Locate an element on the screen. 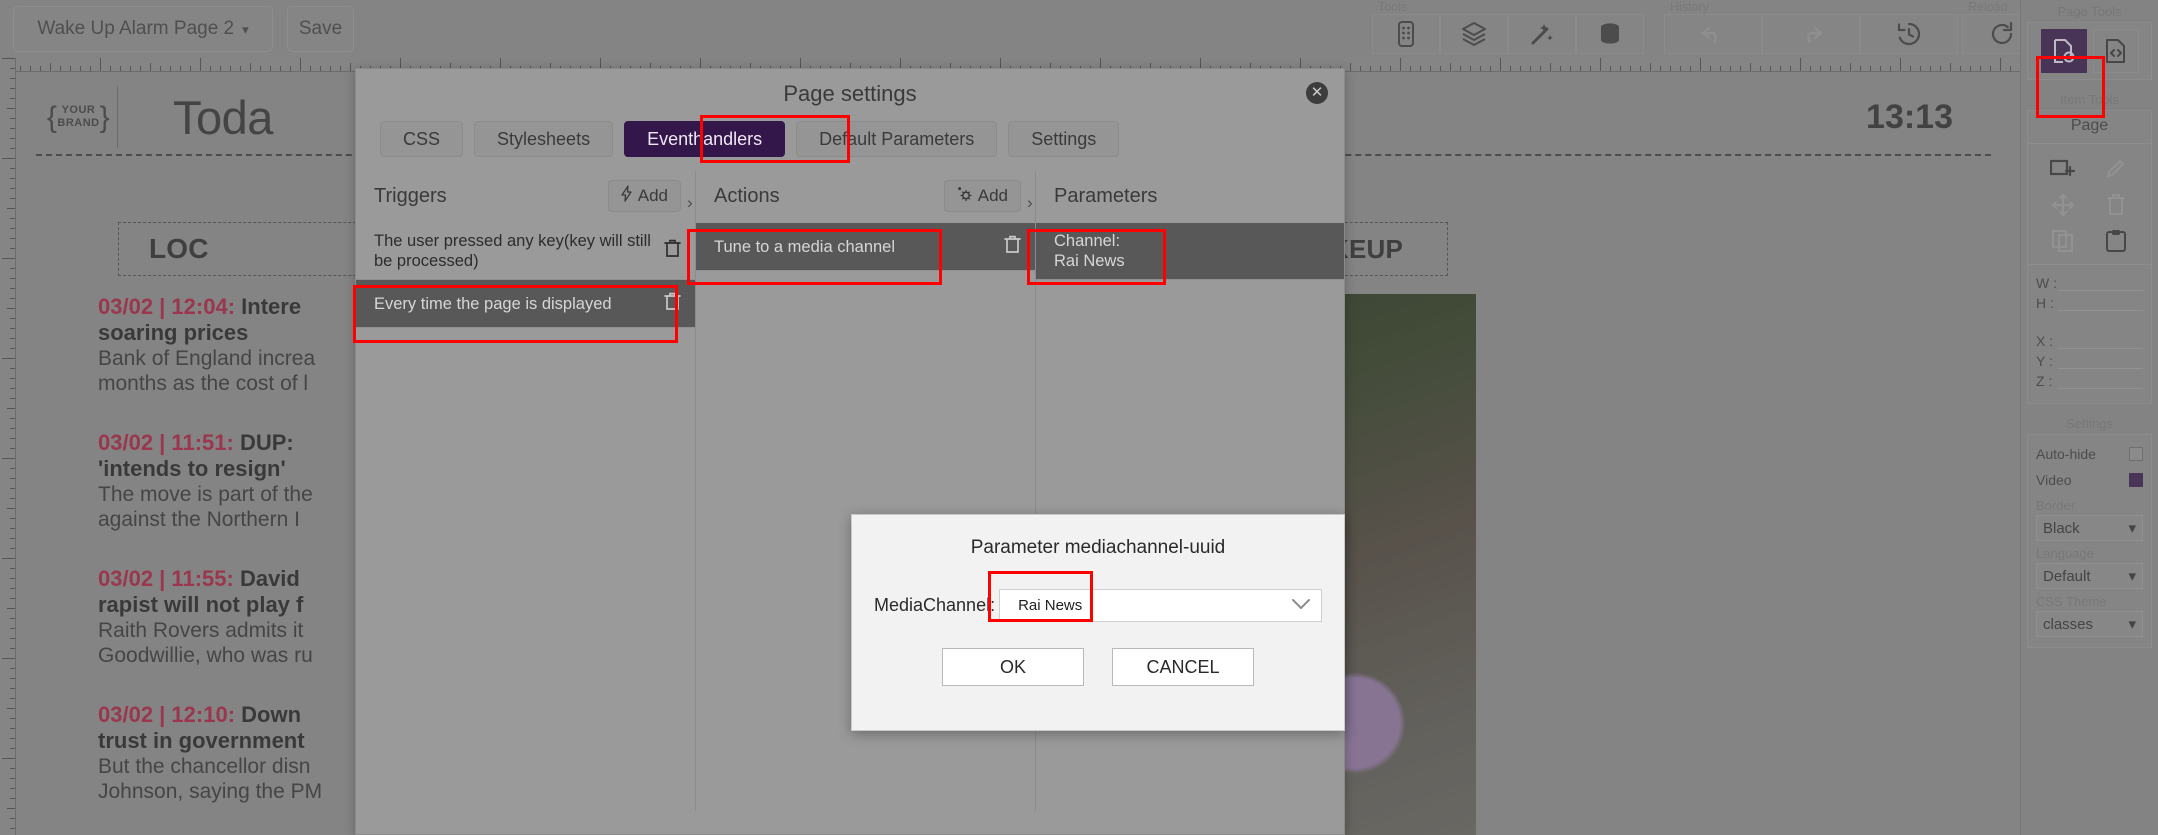 This screenshot has height=835, width=2158. parameter-label: Channel: Rai News is located at coordinates (1089, 251).